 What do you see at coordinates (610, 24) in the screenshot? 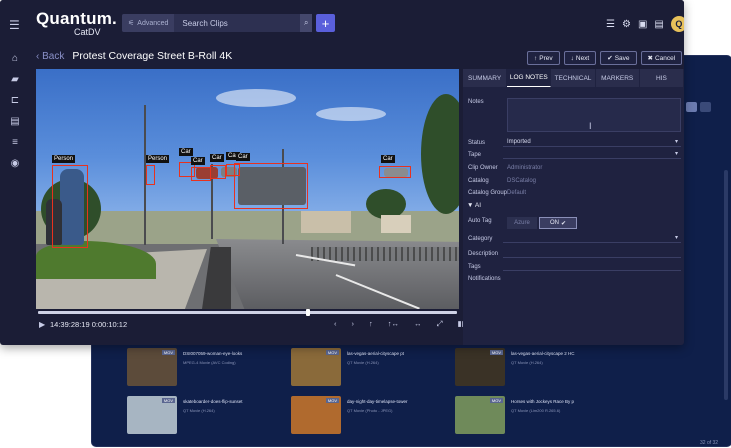
I see `menu-lines-icon: ☰` at bounding box center [610, 24].